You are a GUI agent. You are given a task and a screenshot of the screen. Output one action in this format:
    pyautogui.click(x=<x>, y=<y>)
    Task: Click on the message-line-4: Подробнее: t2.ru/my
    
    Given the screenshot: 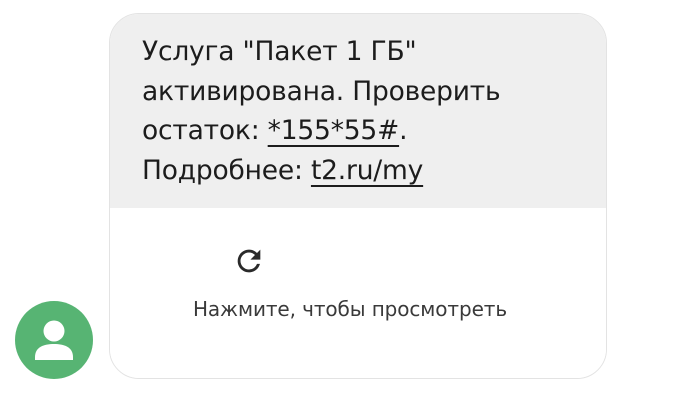 What is the action you would take?
    pyautogui.click(x=364, y=171)
    